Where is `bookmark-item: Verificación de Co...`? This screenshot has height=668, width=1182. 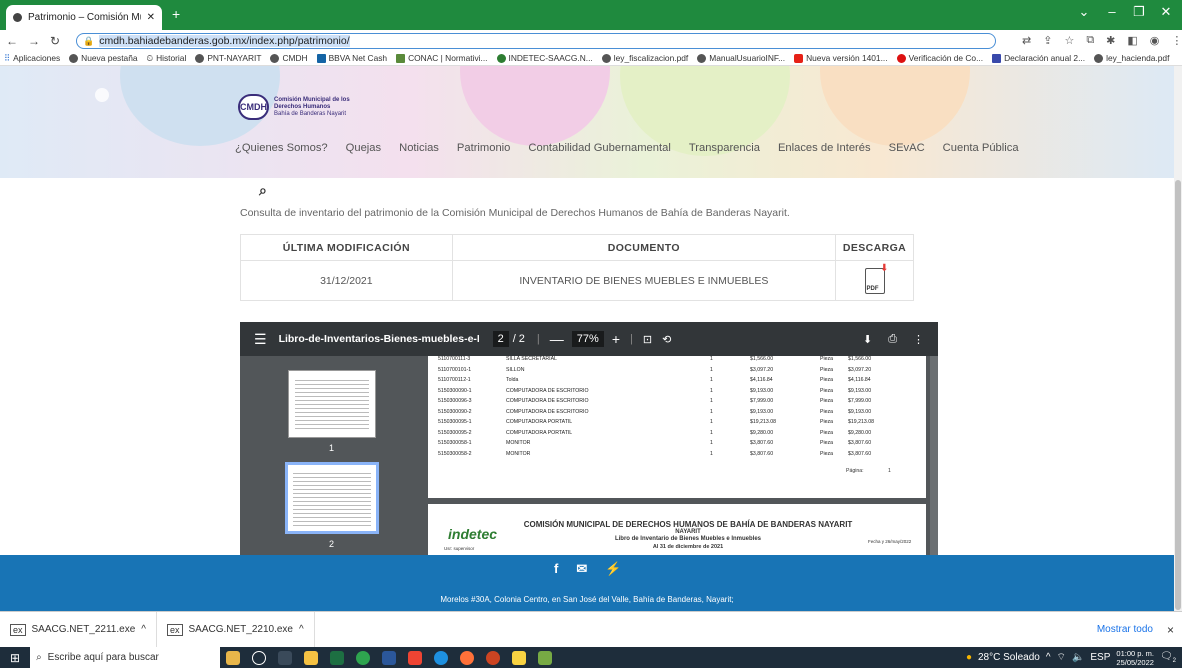 bookmark-item: Verificación de Co... is located at coordinates (939, 58).